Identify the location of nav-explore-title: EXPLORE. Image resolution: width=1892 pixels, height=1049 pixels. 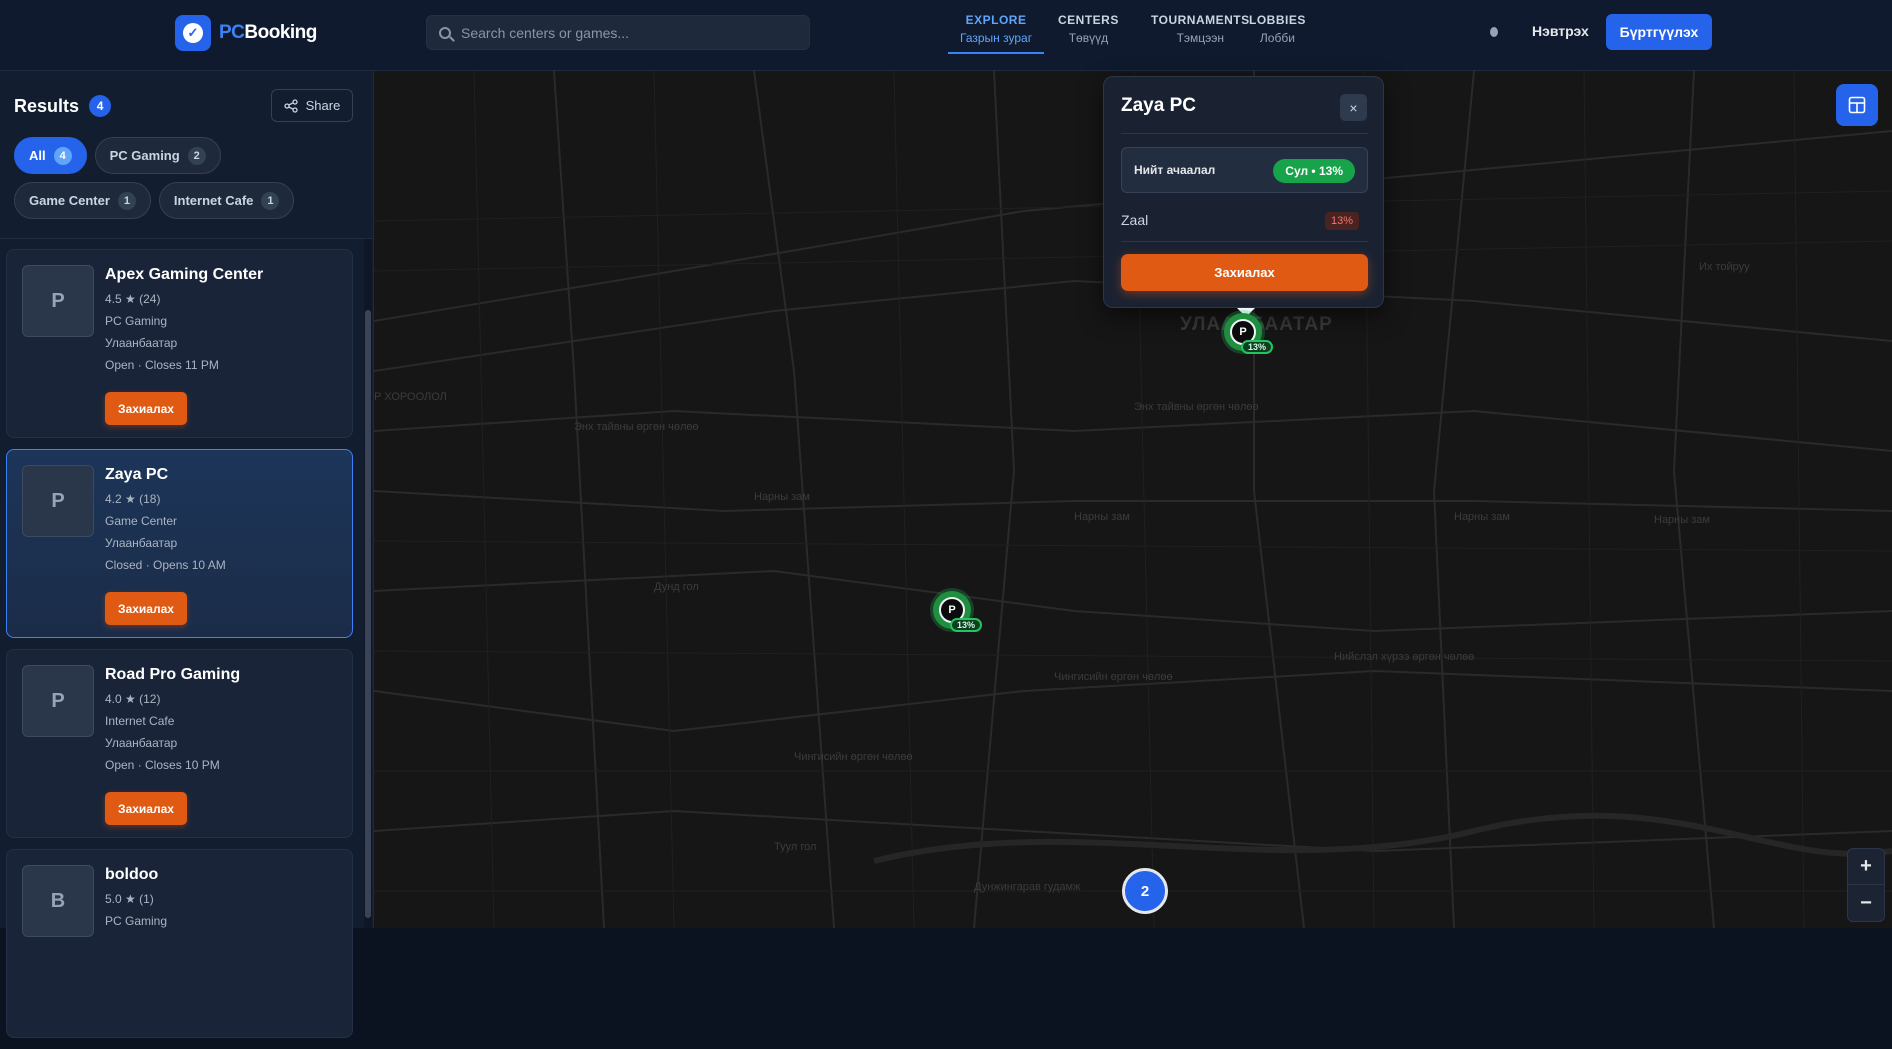
(996, 20).